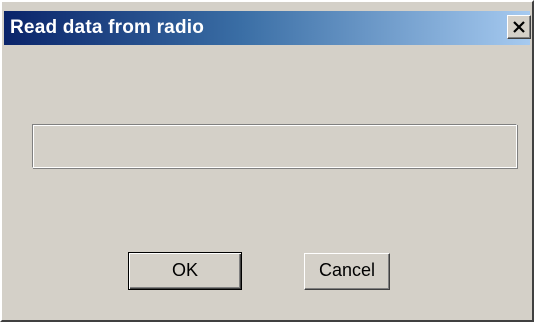 This screenshot has width=534, height=322. I want to click on ok-button: OK, so click(185, 271).